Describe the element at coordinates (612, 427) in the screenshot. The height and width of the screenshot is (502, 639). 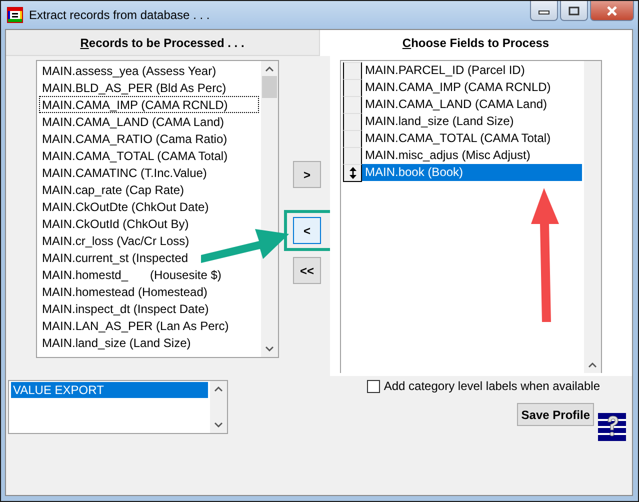
I see `help-icon` at that location.